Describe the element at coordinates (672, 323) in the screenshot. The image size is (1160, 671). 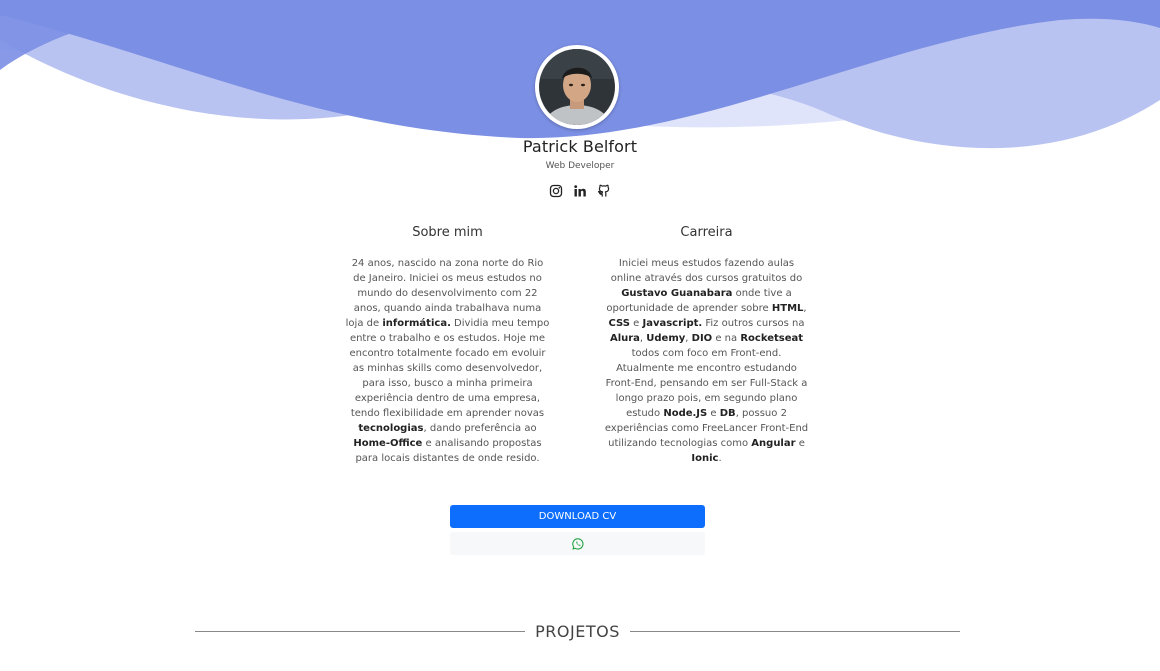
I see `highlight-text: Javascript.` at that location.